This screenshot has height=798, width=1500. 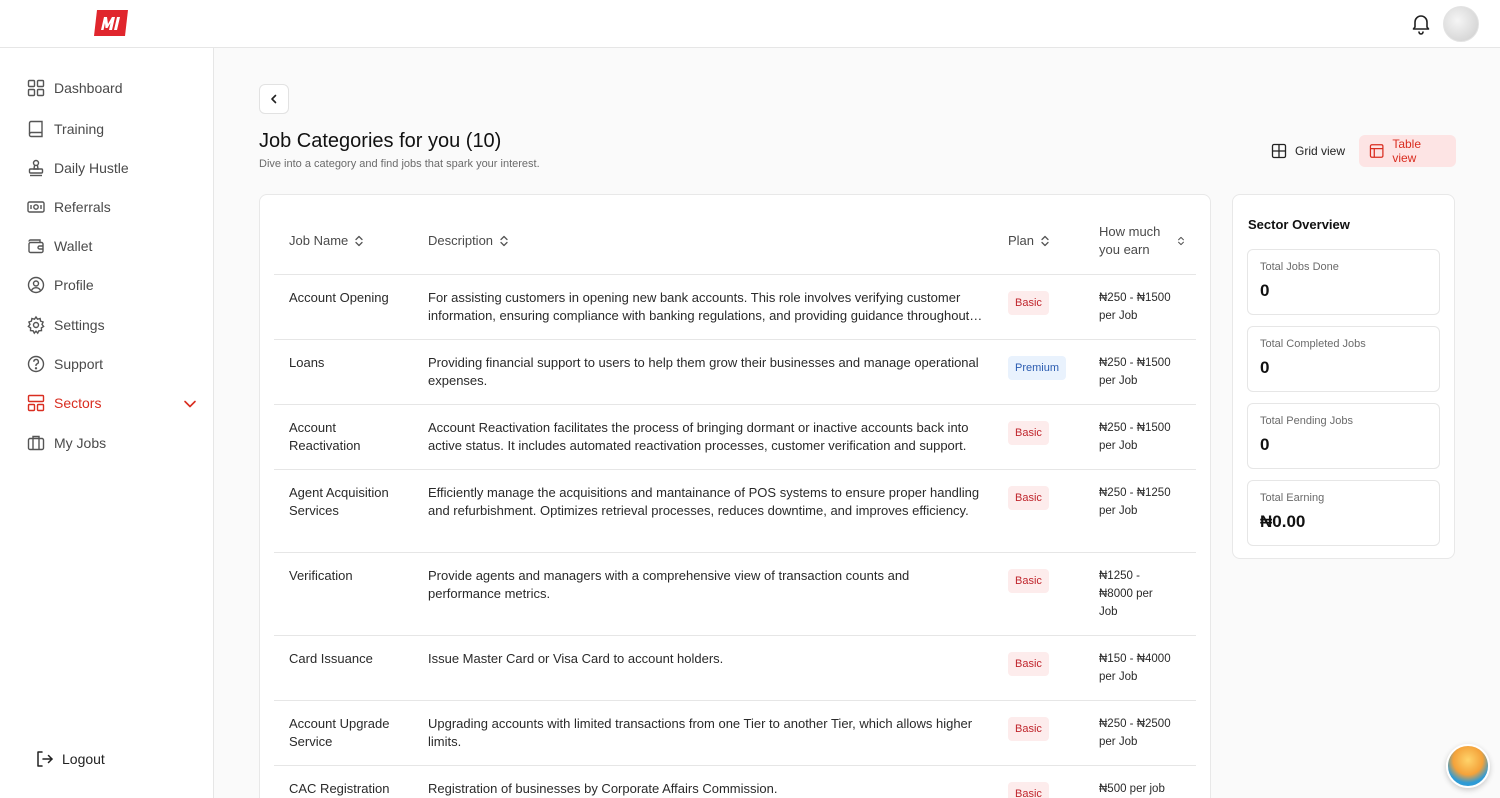 What do you see at coordinates (1130, 240) in the screenshot?
I see `column-header-label: How much you earn` at bounding box center [1130, 240].